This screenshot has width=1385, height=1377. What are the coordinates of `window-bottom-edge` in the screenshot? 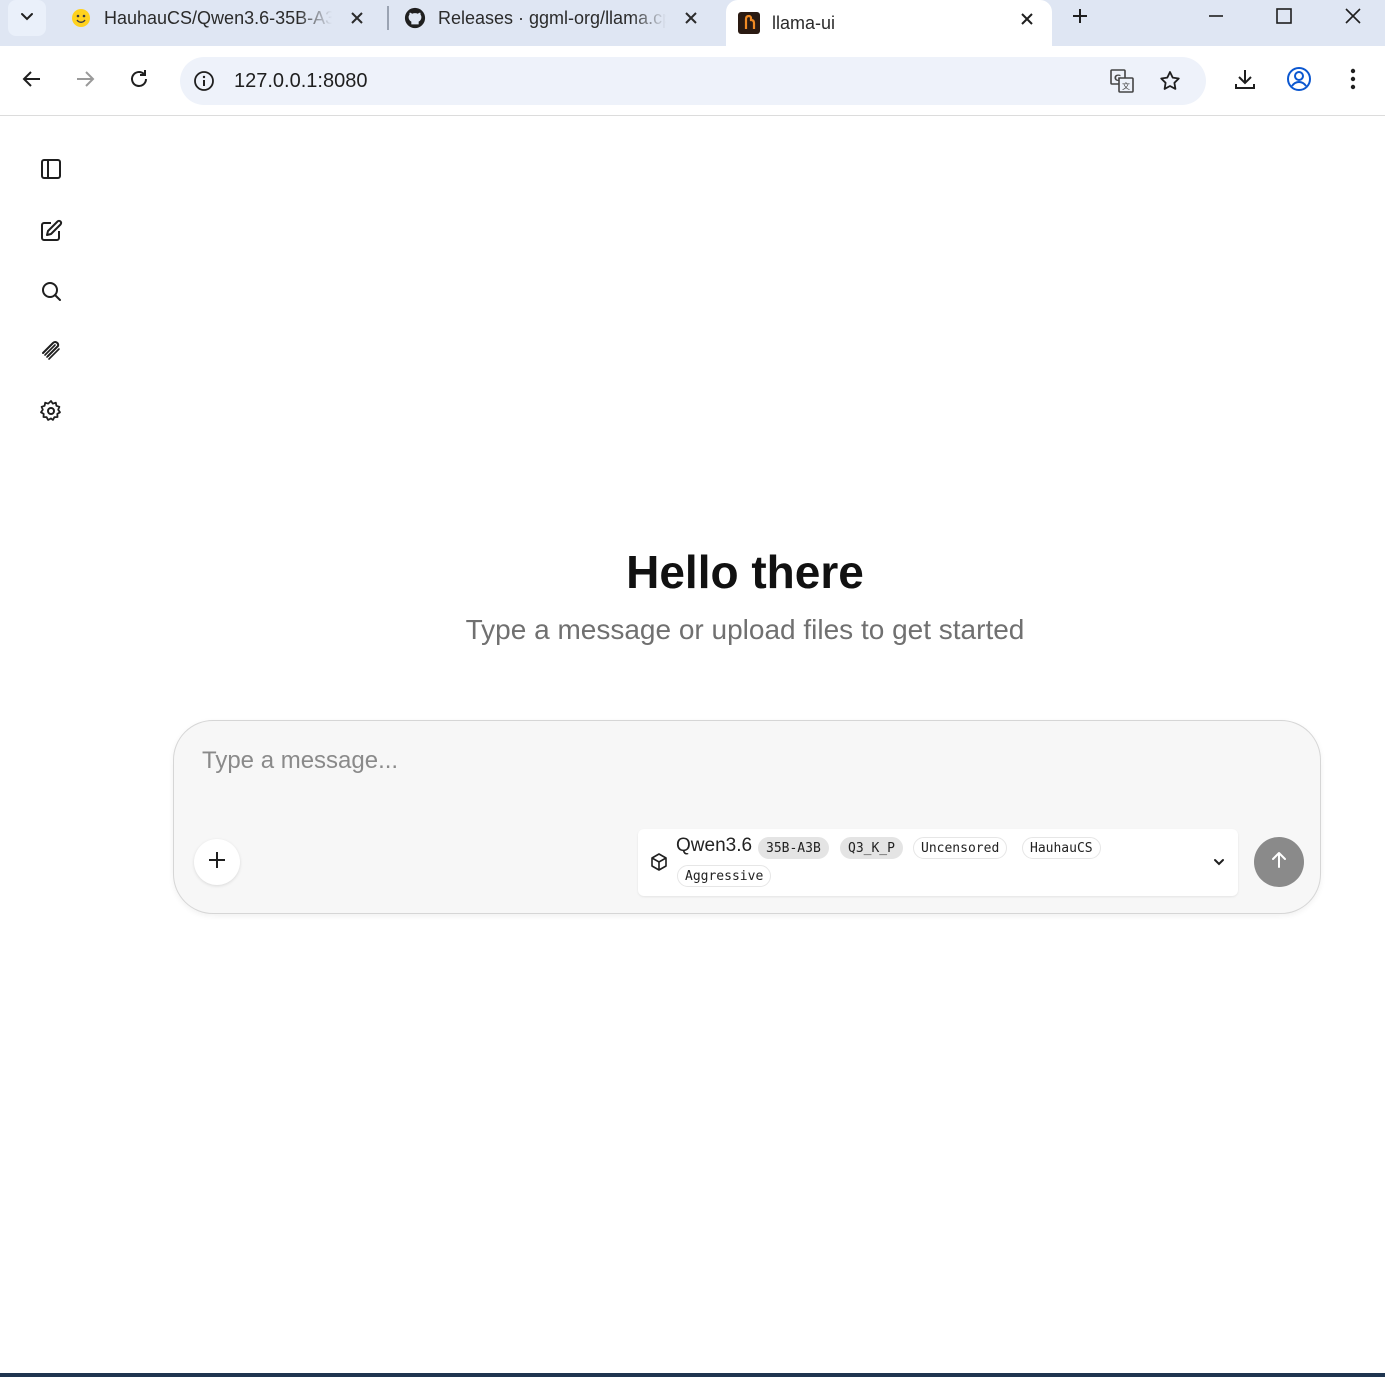 It's located at (692, 1375).